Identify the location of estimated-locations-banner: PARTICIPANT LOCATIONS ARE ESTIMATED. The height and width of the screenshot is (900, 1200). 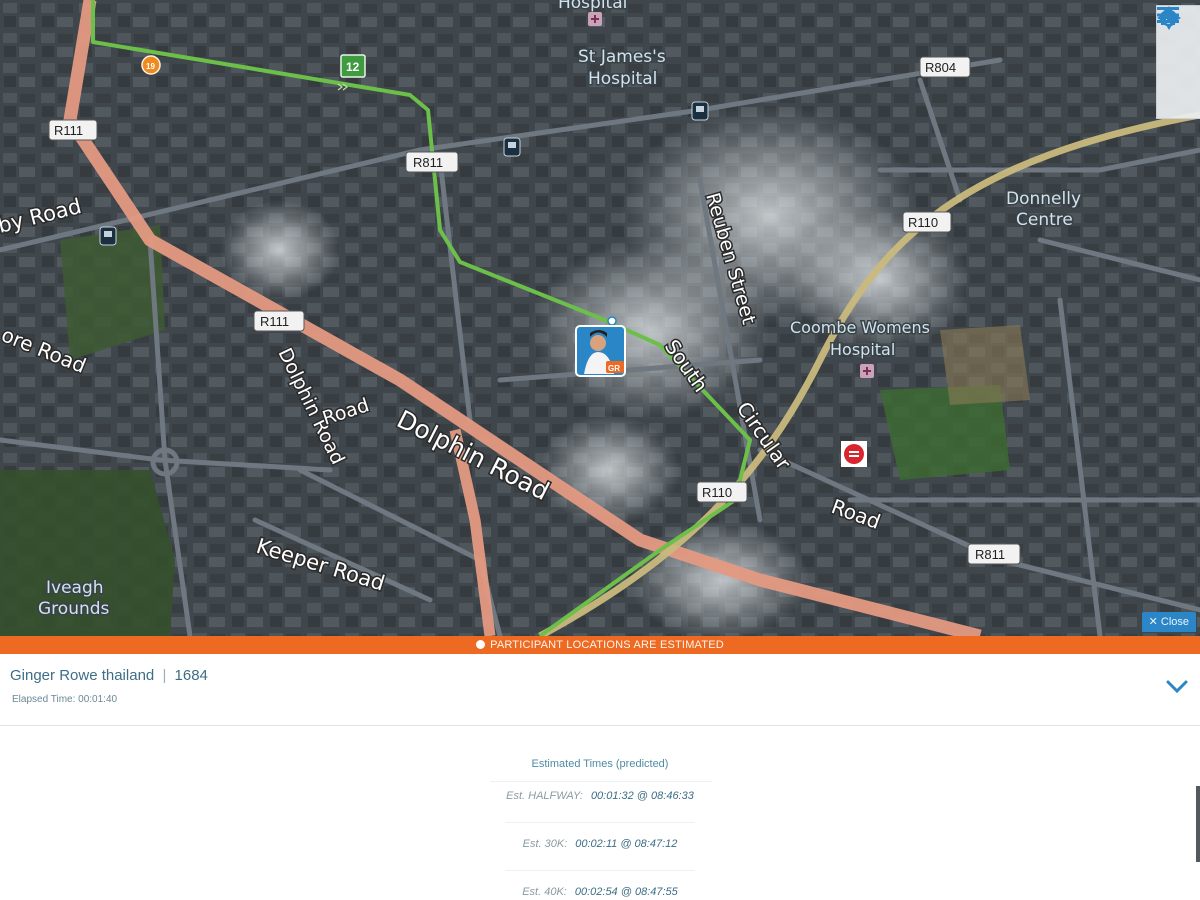
(600, 645).